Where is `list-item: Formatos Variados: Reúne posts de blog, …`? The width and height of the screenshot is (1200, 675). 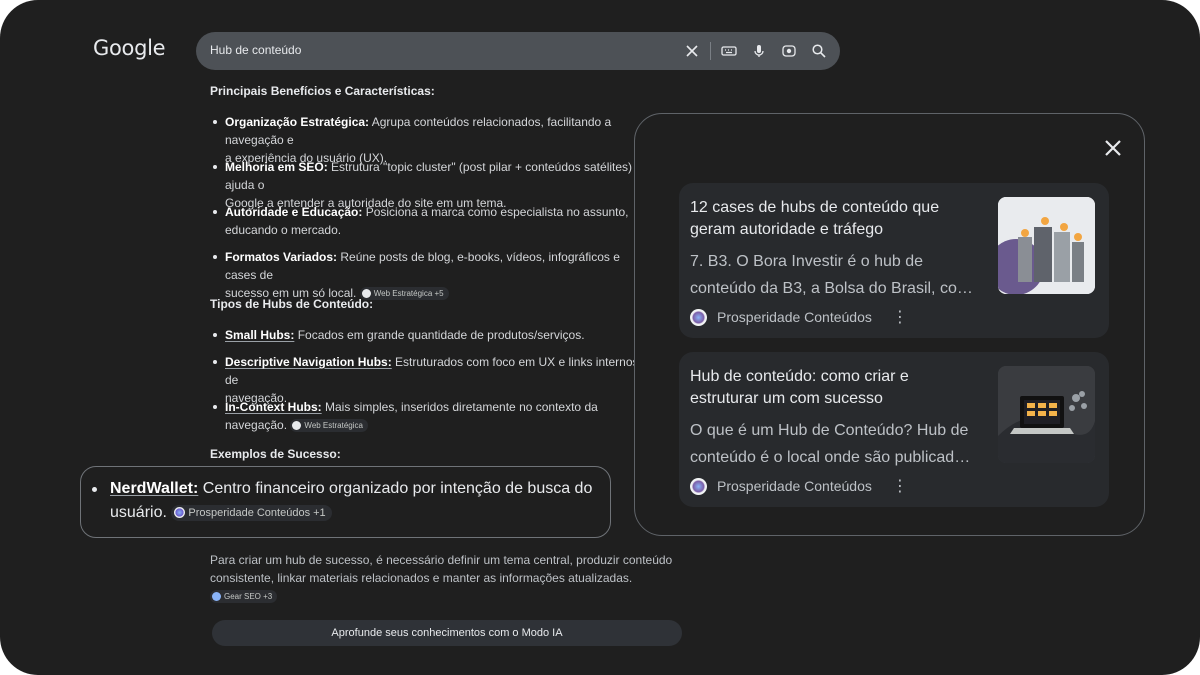 list-item: Formatos Variados: Reúne posts de blog, … is located at coordinates (425, 275).